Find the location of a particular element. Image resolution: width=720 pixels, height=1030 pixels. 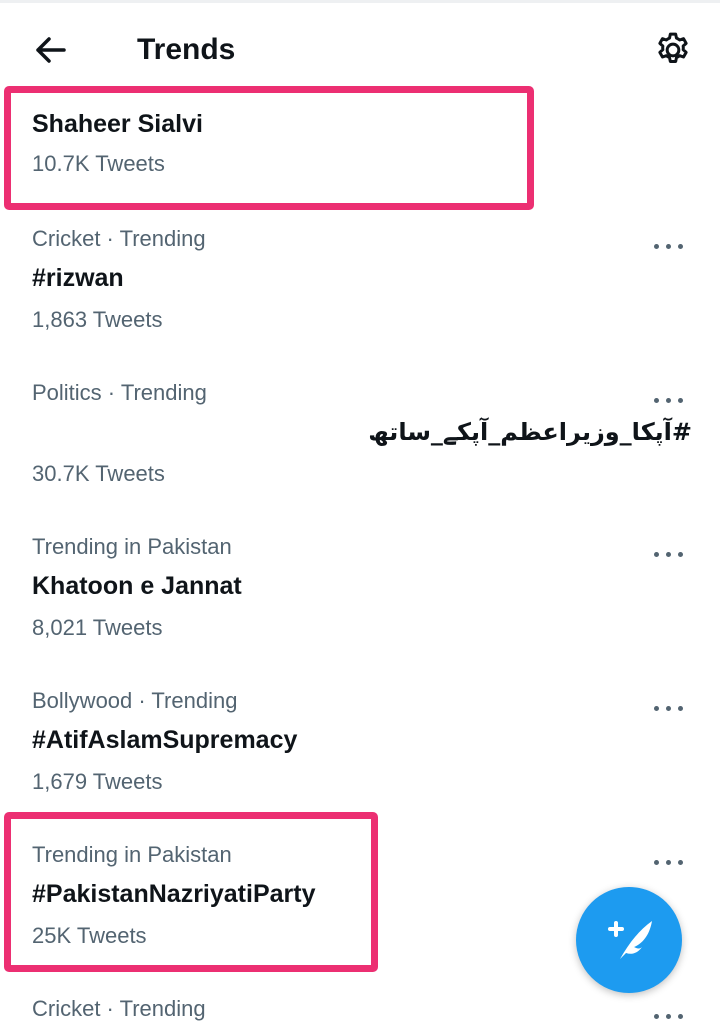

trend-name: Khatoon e Jannat is located at coordinates (137, 586).